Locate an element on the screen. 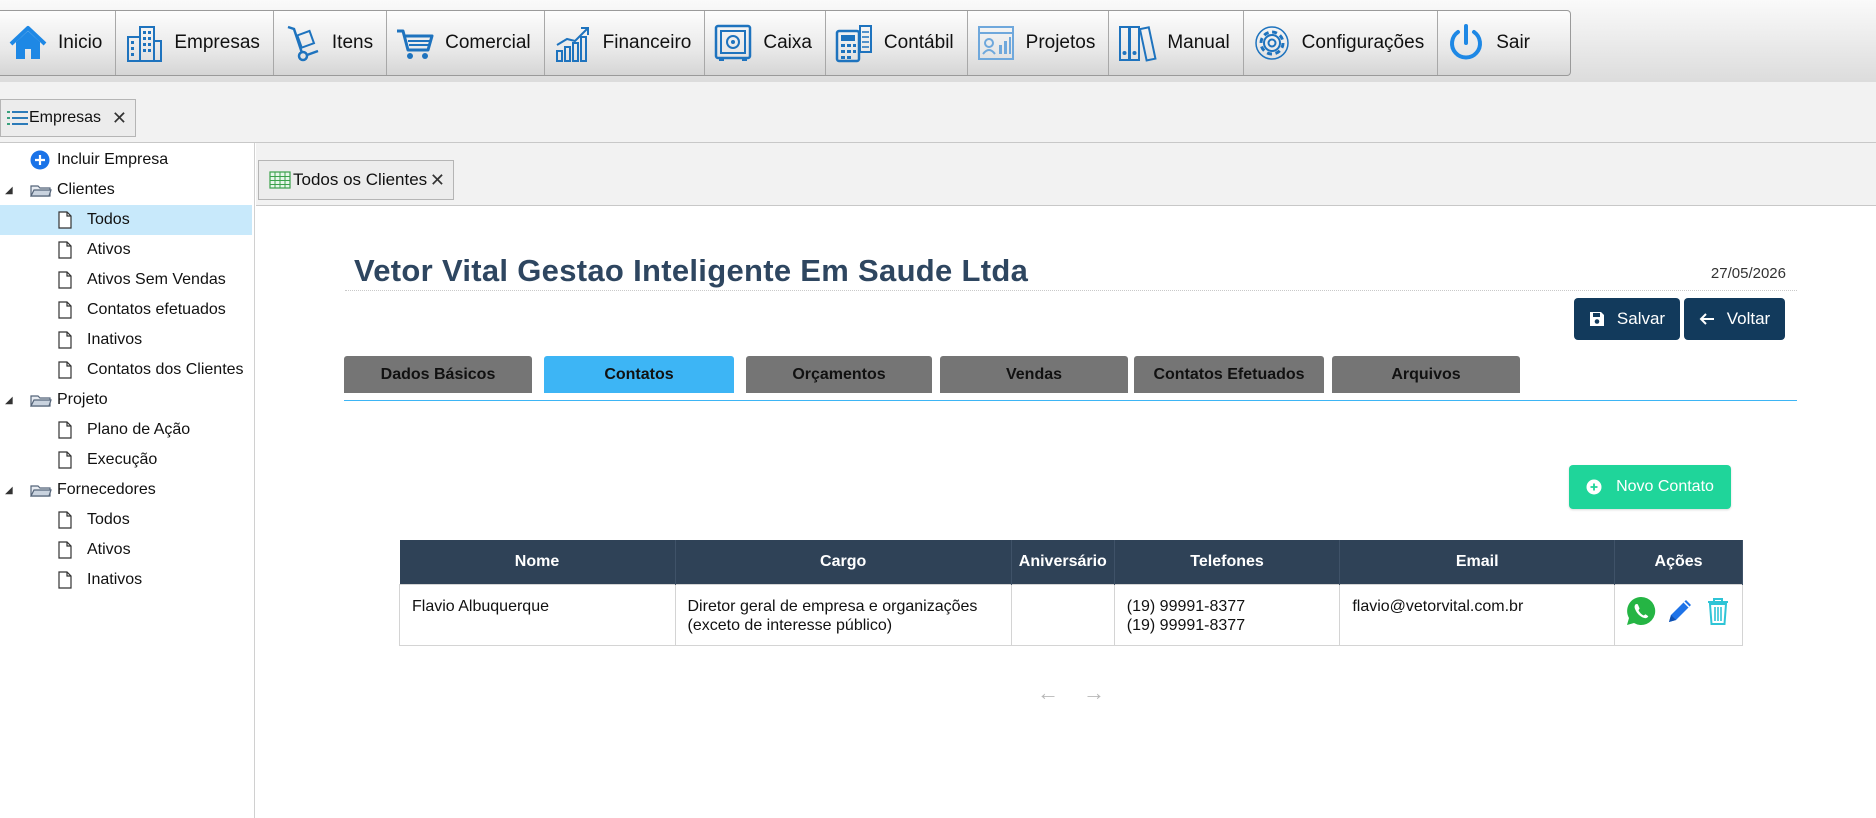  tab-empresas: Empresas ✕ is located at coordinates (68, 118).